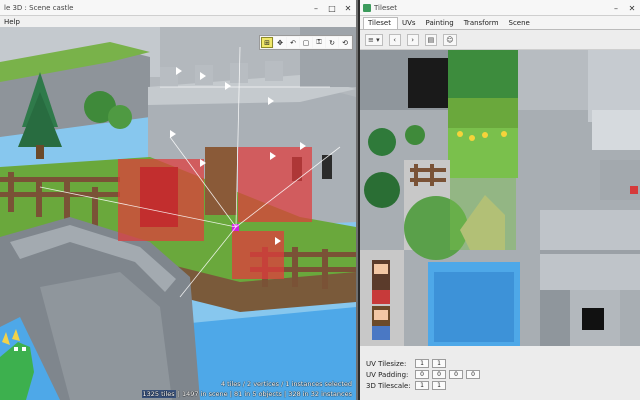 Image resolution: width=640 pixels, height=400 pixels. I want to click on menu-help: Help, so click(12, 22).